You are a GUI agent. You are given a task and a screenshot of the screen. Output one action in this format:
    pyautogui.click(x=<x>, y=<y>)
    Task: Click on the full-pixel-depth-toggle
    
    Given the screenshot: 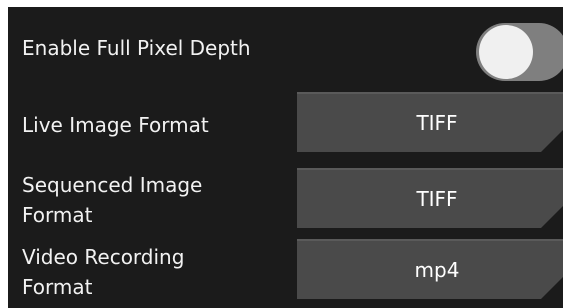 What is the action you would take?
    pyautogui.click(x=519, y=52)
    